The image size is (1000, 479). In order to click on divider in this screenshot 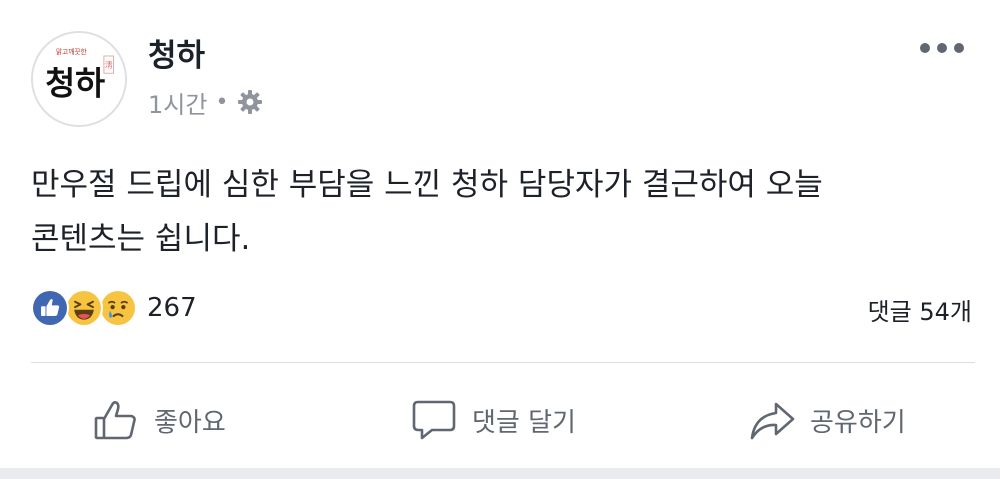, I will do `click(503, 362)`.